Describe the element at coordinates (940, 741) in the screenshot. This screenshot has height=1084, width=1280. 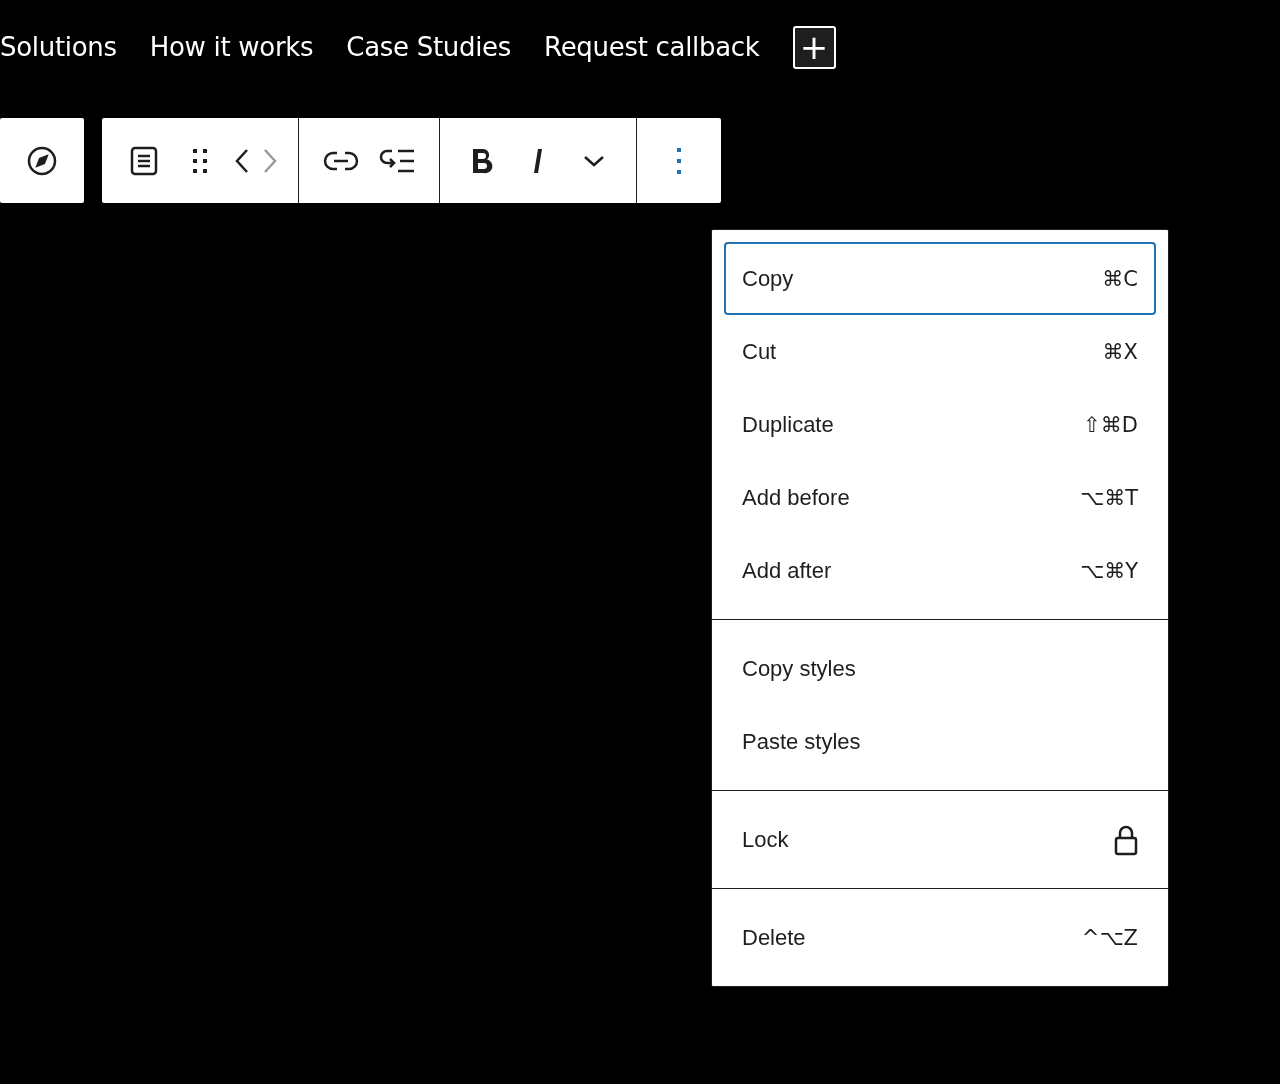
I see `menu-item: Paste styles` at that location.